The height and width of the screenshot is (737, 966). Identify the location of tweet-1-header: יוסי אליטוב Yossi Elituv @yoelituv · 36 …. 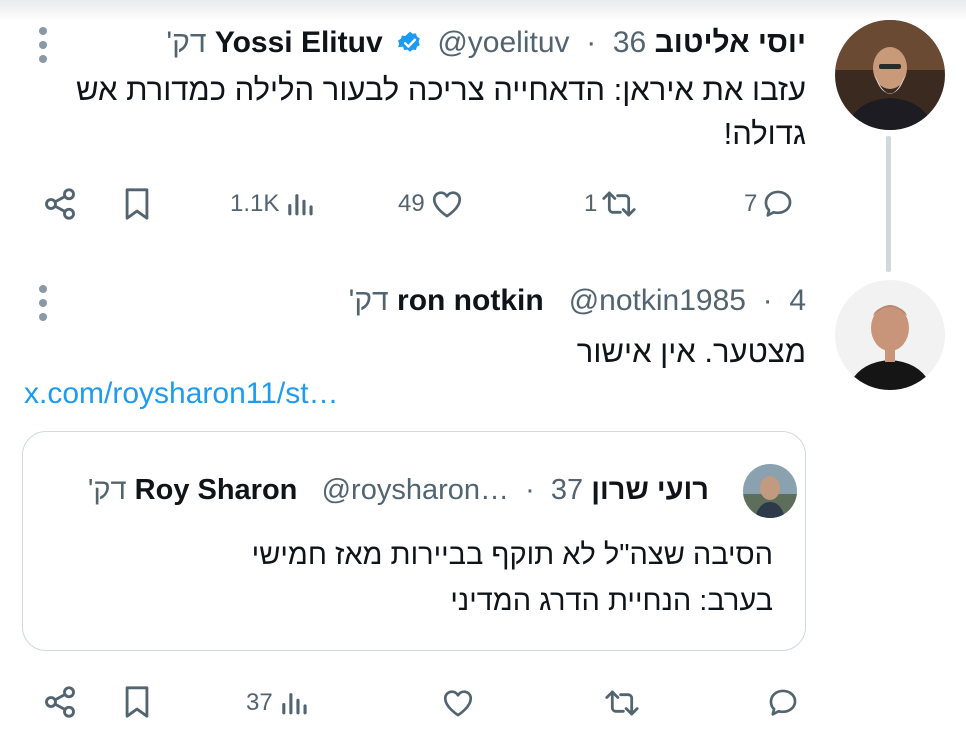
(486, 42).